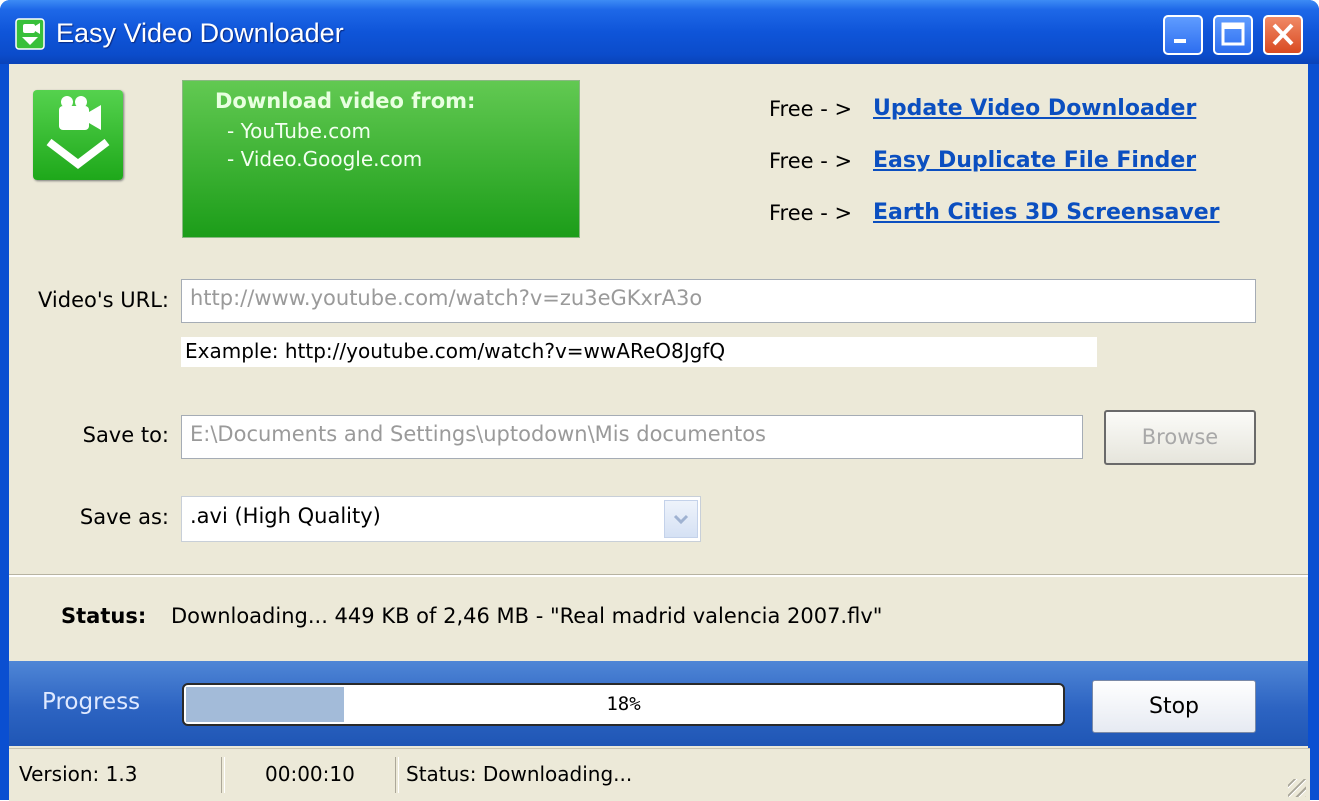 The width and height of the screenshot is (1319, 801). I want to click on progress-panel: Progress 18% Stop, so click(658, 703).